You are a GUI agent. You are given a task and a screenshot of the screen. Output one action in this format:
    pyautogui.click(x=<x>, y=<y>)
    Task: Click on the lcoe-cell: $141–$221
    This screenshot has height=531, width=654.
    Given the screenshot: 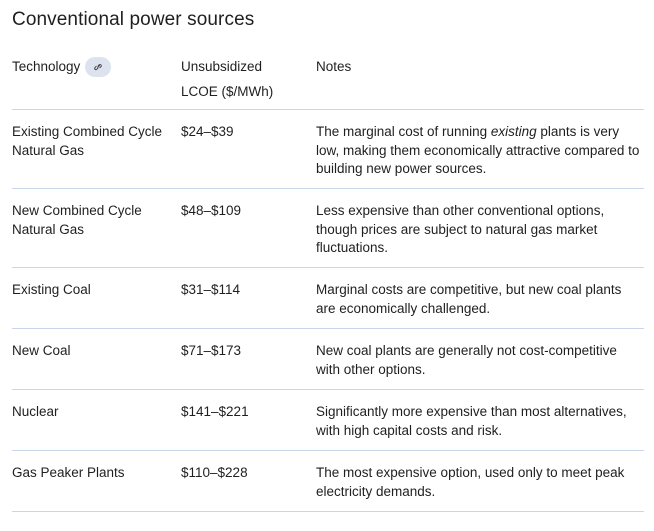 What is the action you would take?
    pyautogui.click(x=215, y=411)
    